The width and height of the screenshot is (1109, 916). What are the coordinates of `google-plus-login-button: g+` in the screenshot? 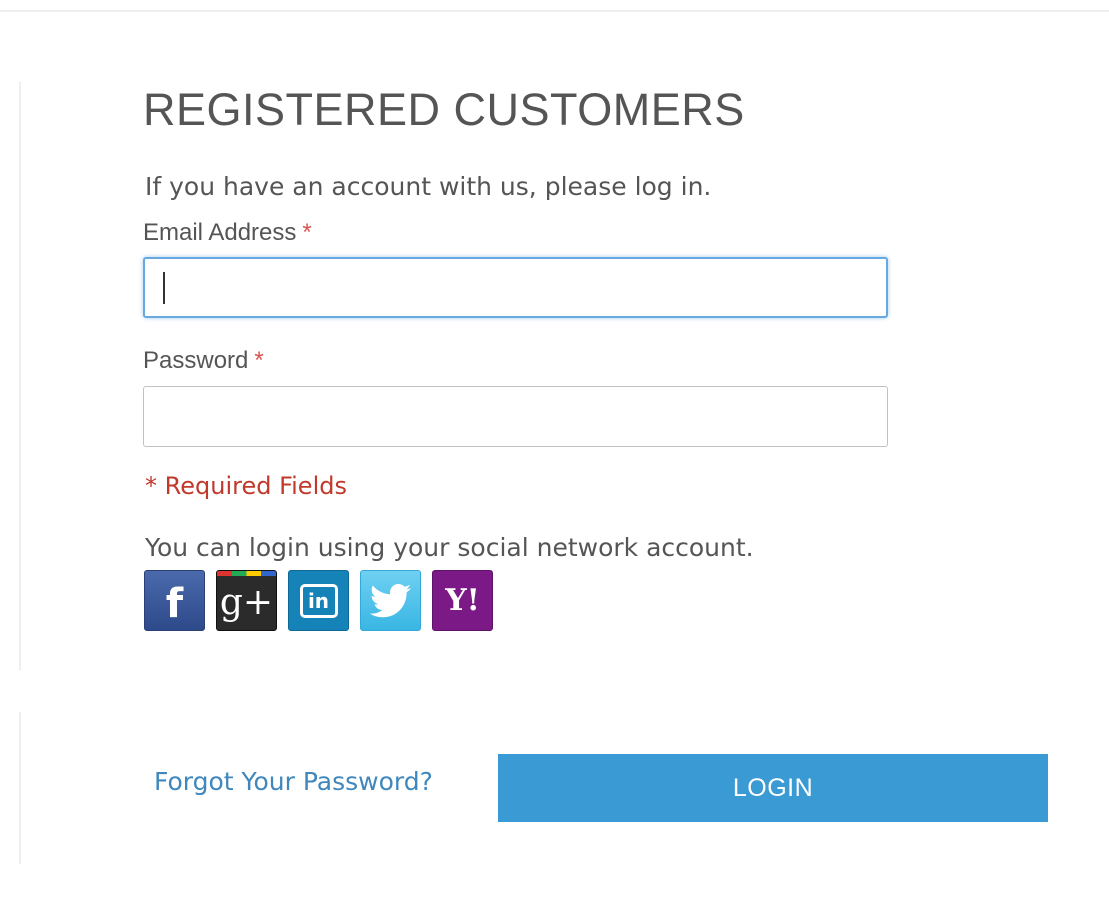 It's located at (246, 600).